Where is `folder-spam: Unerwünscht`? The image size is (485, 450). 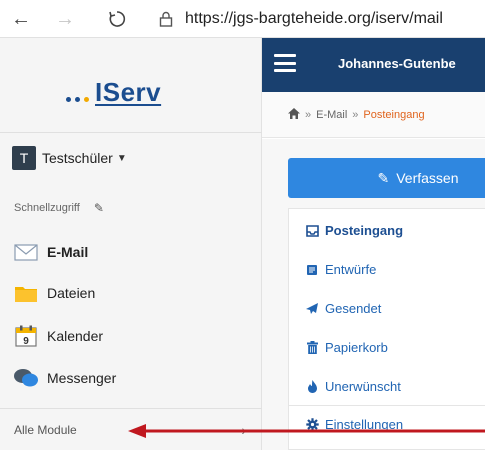 folder-spam: Unerwünscht is located at coordinates (353, 386).